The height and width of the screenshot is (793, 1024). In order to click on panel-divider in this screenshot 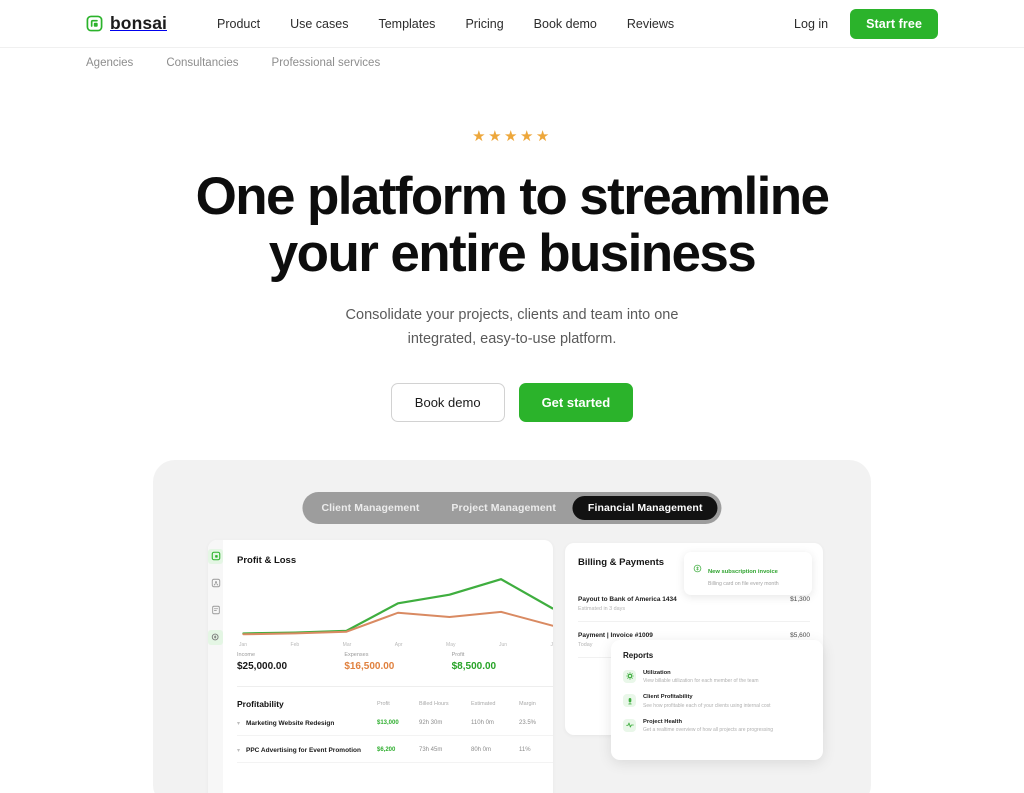, I will do `click(395, 686)`.